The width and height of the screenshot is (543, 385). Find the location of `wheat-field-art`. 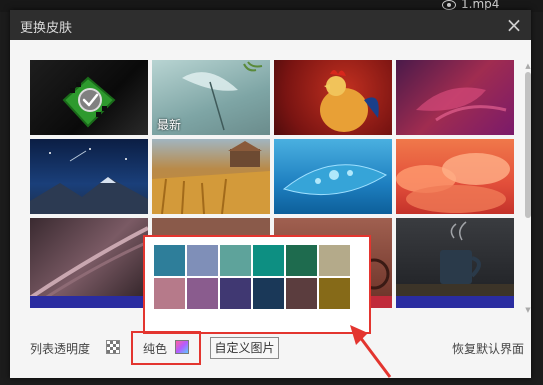

wheat-field-art is located at coordinates (211, 177).